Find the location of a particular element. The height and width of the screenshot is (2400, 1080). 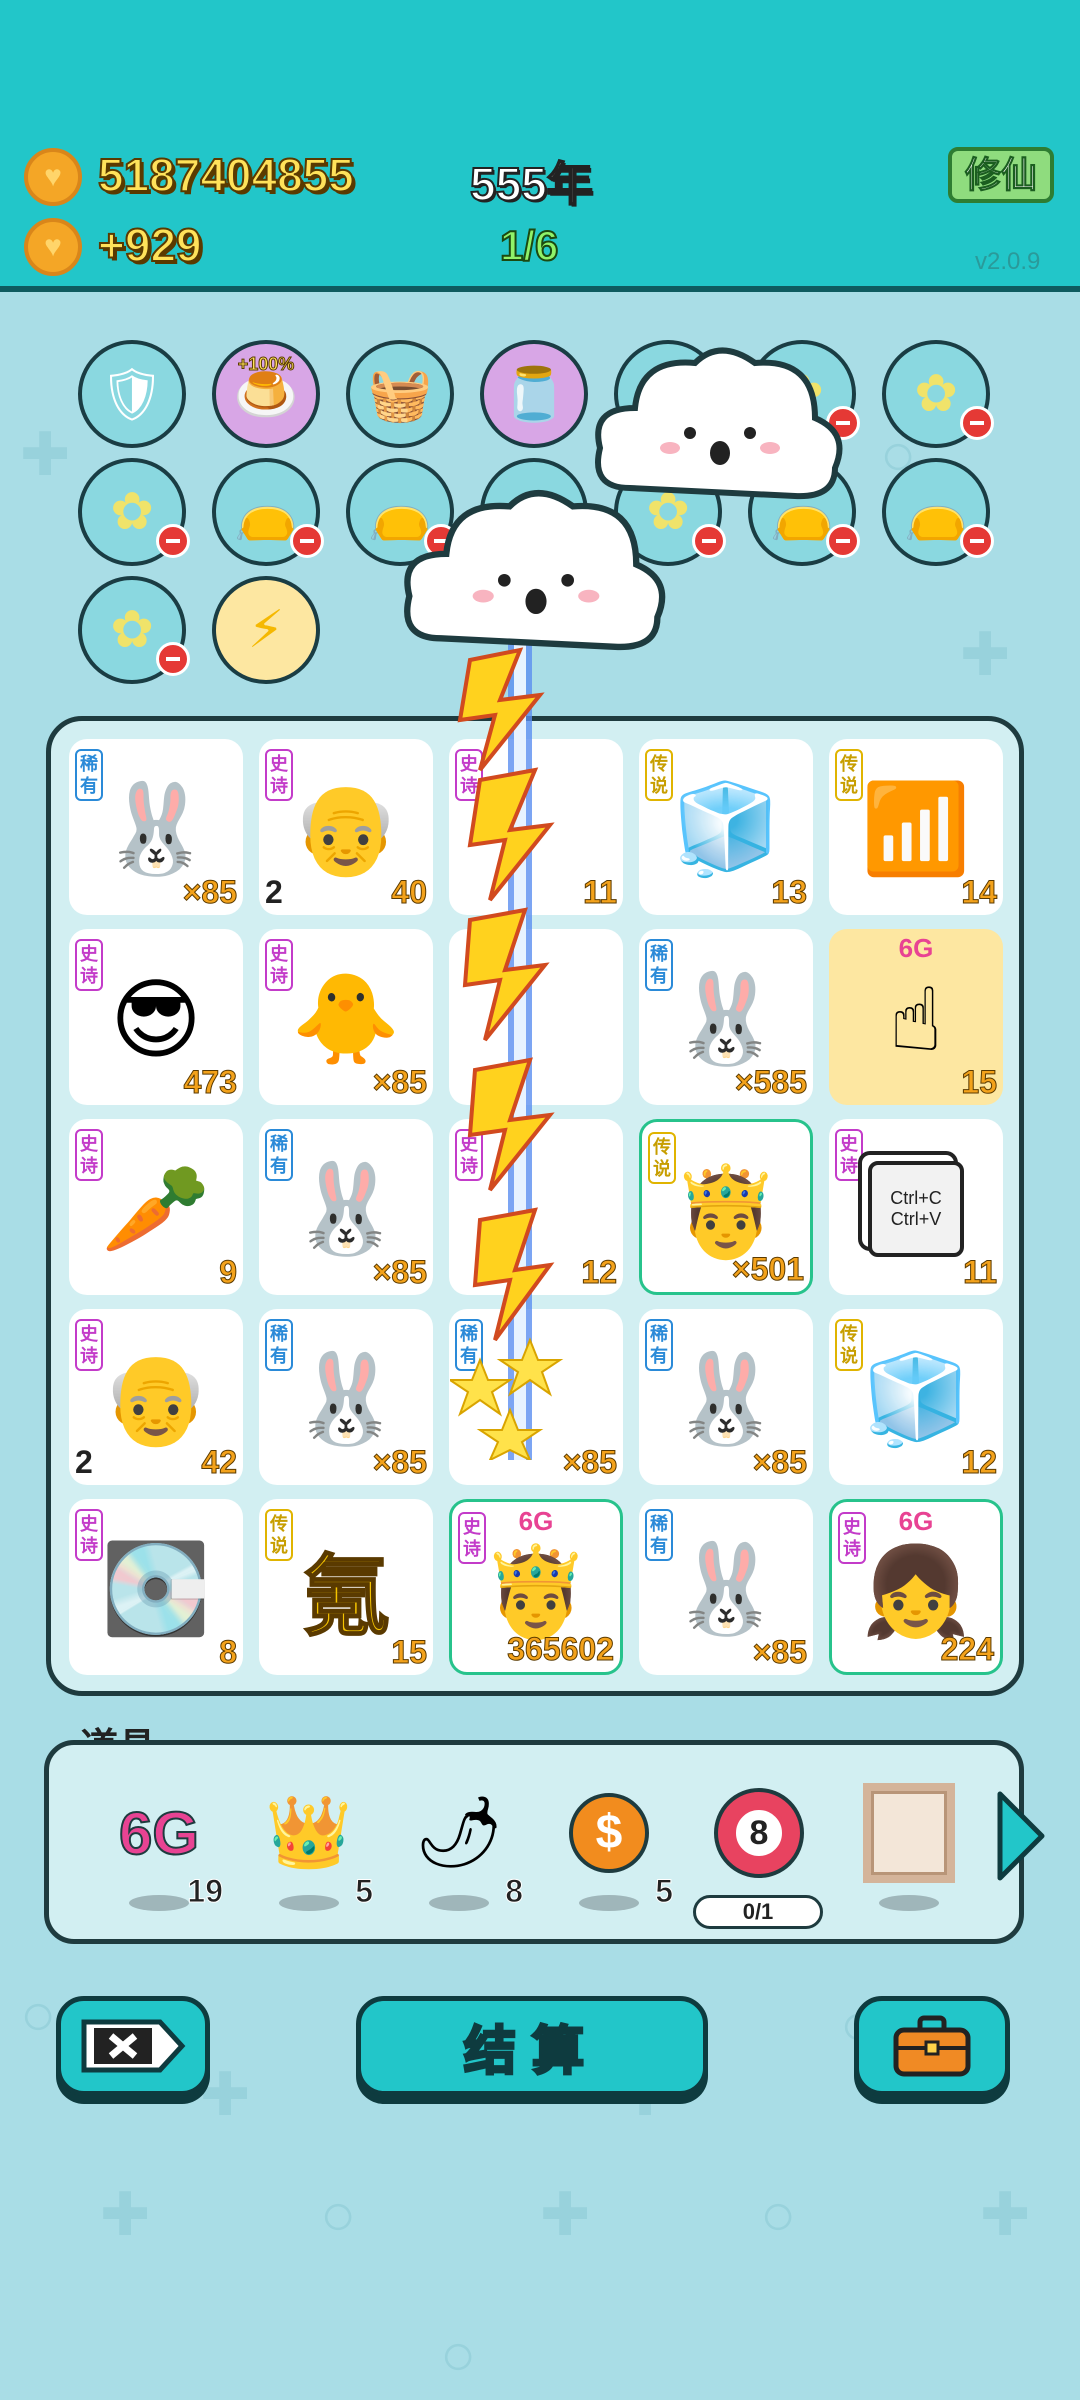

board-cell: 史诗 💽 8 is located at coordinates (156, 1587).